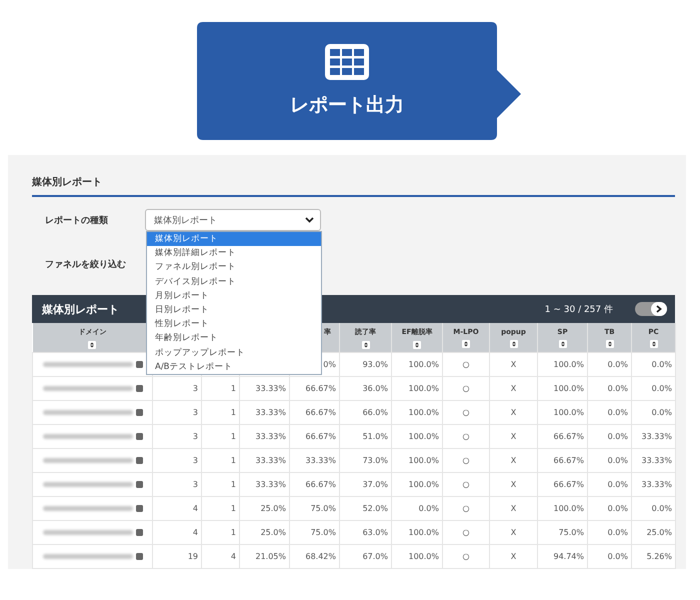 Image resolution: width=700 pixels, height=600 pixels. What do you see at coordinates (375, 532) in the screenshot?
I see `table-cell: 63.0%` at bounding box center [375, 532].